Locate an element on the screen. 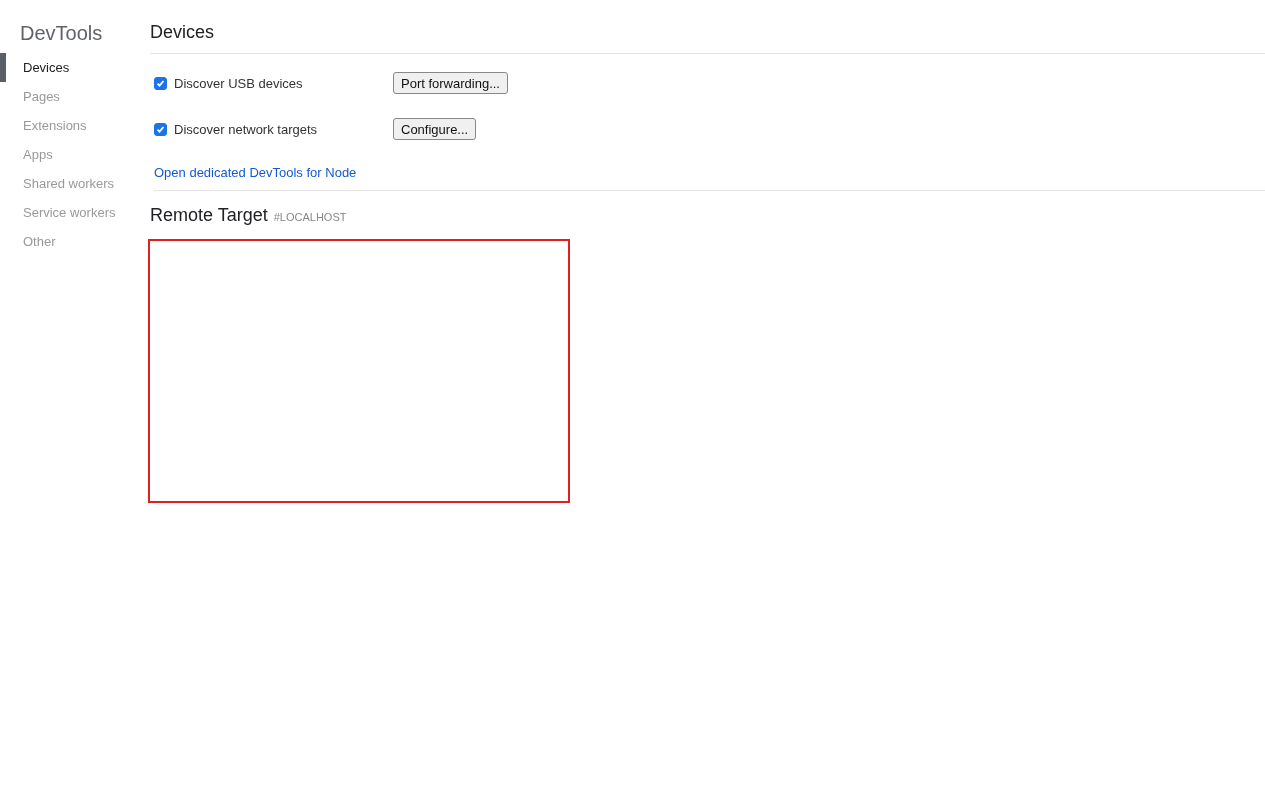 The height and width of the screenshot is (793, 1265). section-title: Remote Target is located at coordinates (209, 215).